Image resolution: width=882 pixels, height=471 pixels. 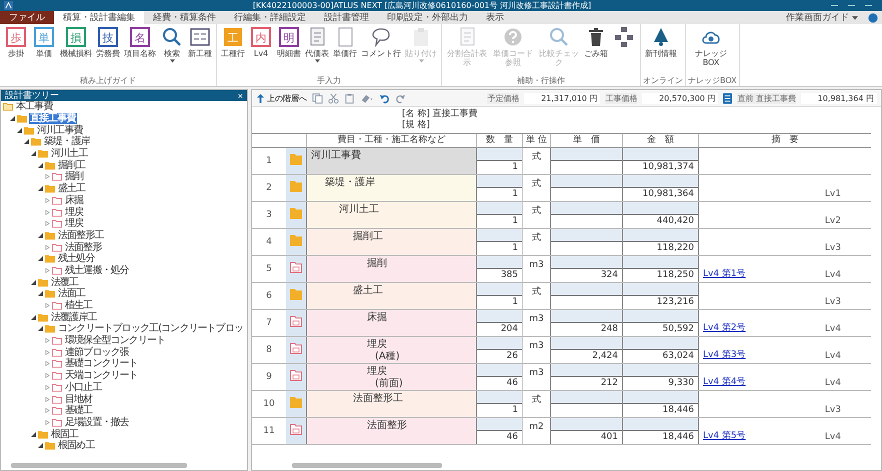 What do you see at coordinates (317, 50) in the screenshot?
I see `ribbon-button: 代価表` at bounding box center [317, 50].